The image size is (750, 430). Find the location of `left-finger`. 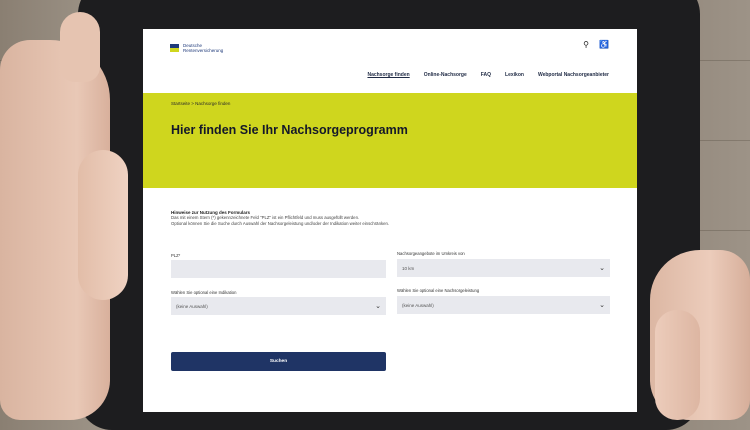

left-finger is located at coordinates (80, 47).